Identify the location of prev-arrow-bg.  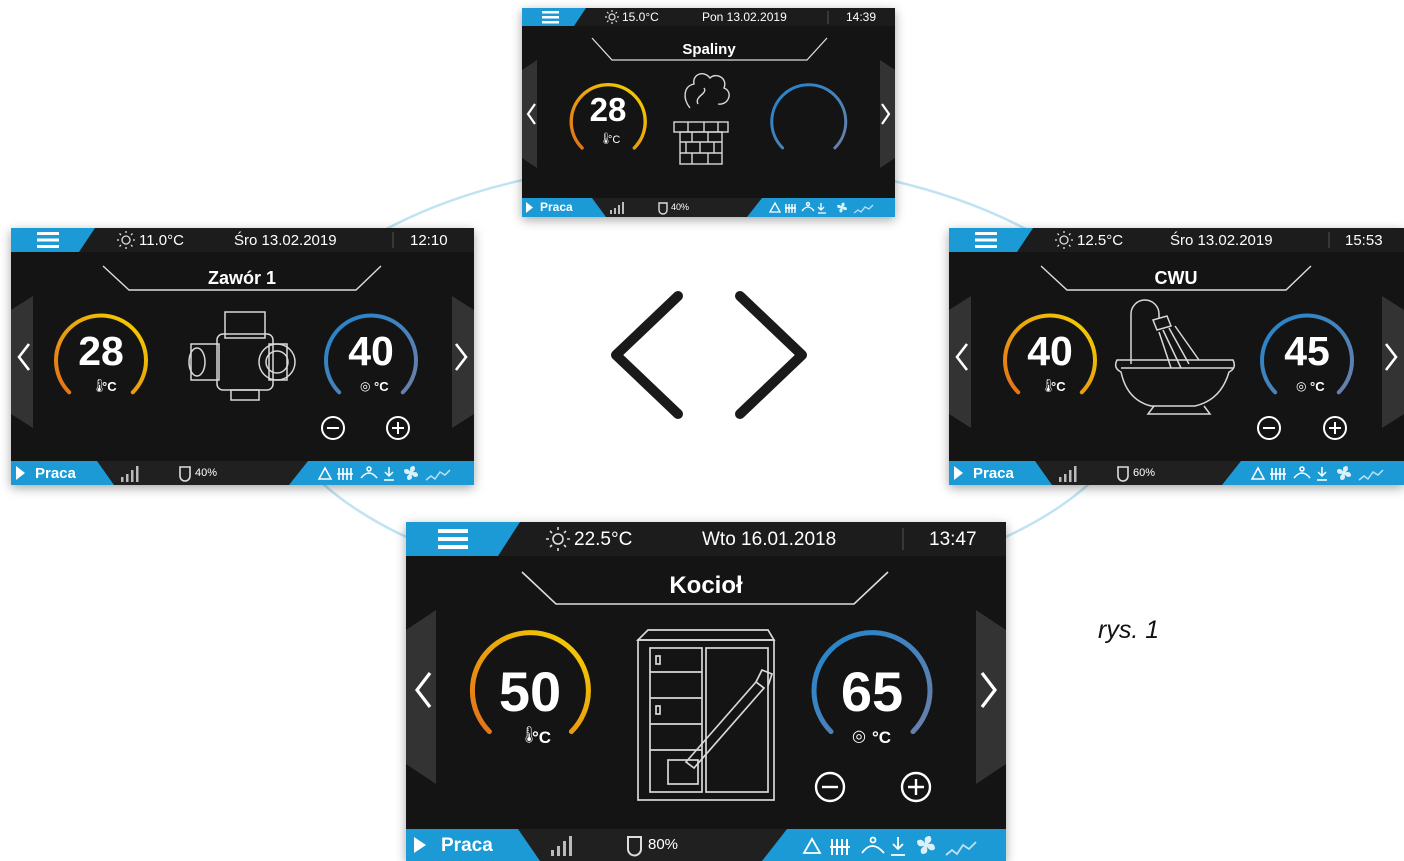
(529, 114).